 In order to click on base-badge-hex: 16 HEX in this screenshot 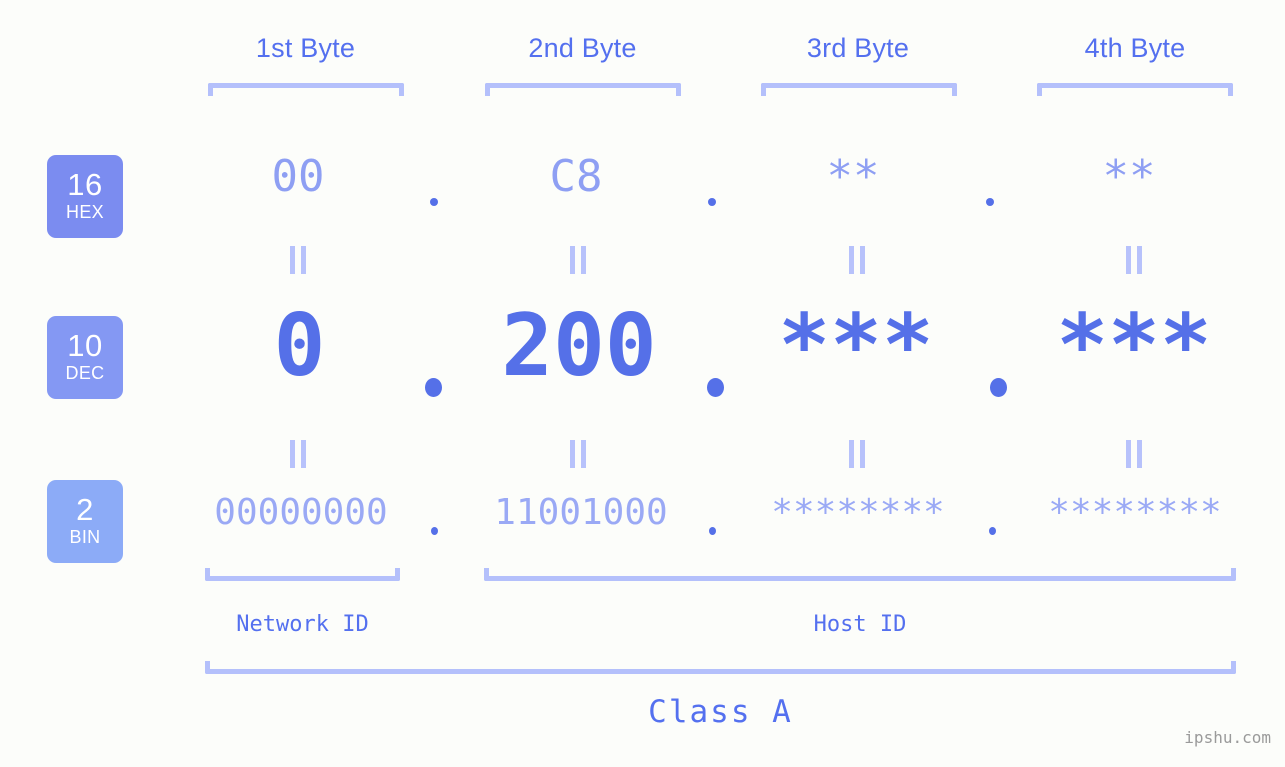, I will do `click(85, 196)`.